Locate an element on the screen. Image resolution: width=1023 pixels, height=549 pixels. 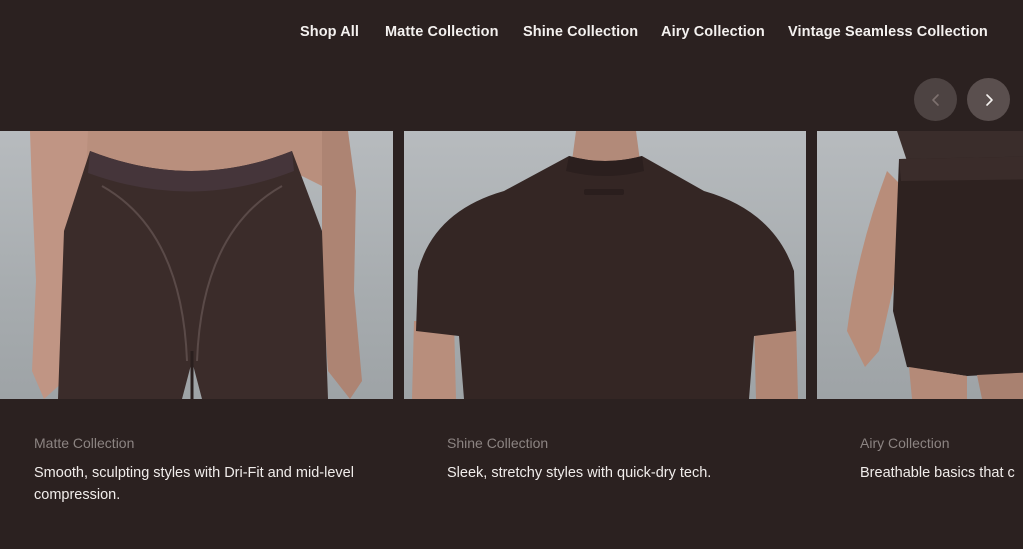
card-description: Breathable basics that c is located at coordinates (937, 473).